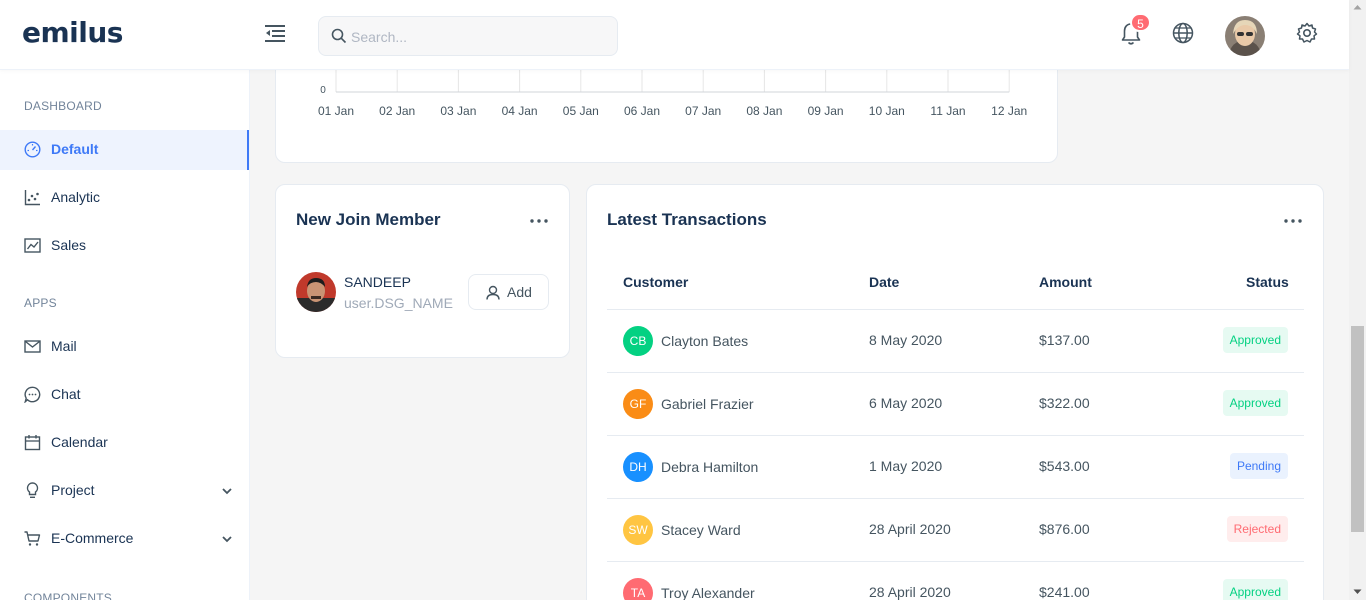 The width and height of the screenshot is (1366, 600). Describe the element at coordinates (710, 467) in the screenshot. I see `customer-name: Debra Hamilton` at that location.